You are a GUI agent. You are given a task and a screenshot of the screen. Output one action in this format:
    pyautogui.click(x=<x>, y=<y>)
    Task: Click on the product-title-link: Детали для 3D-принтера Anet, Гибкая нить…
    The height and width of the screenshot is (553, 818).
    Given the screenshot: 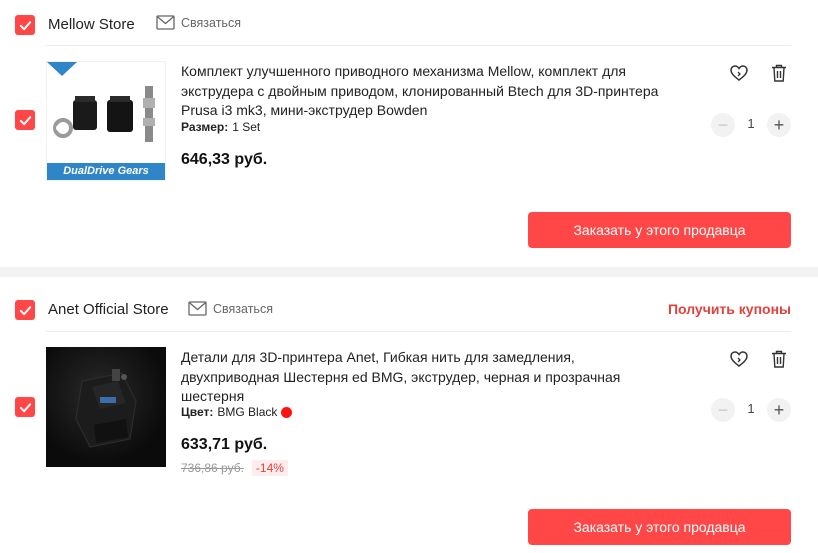 What is the action you would take?
    pyautogui.click(x=421, y=377)
    